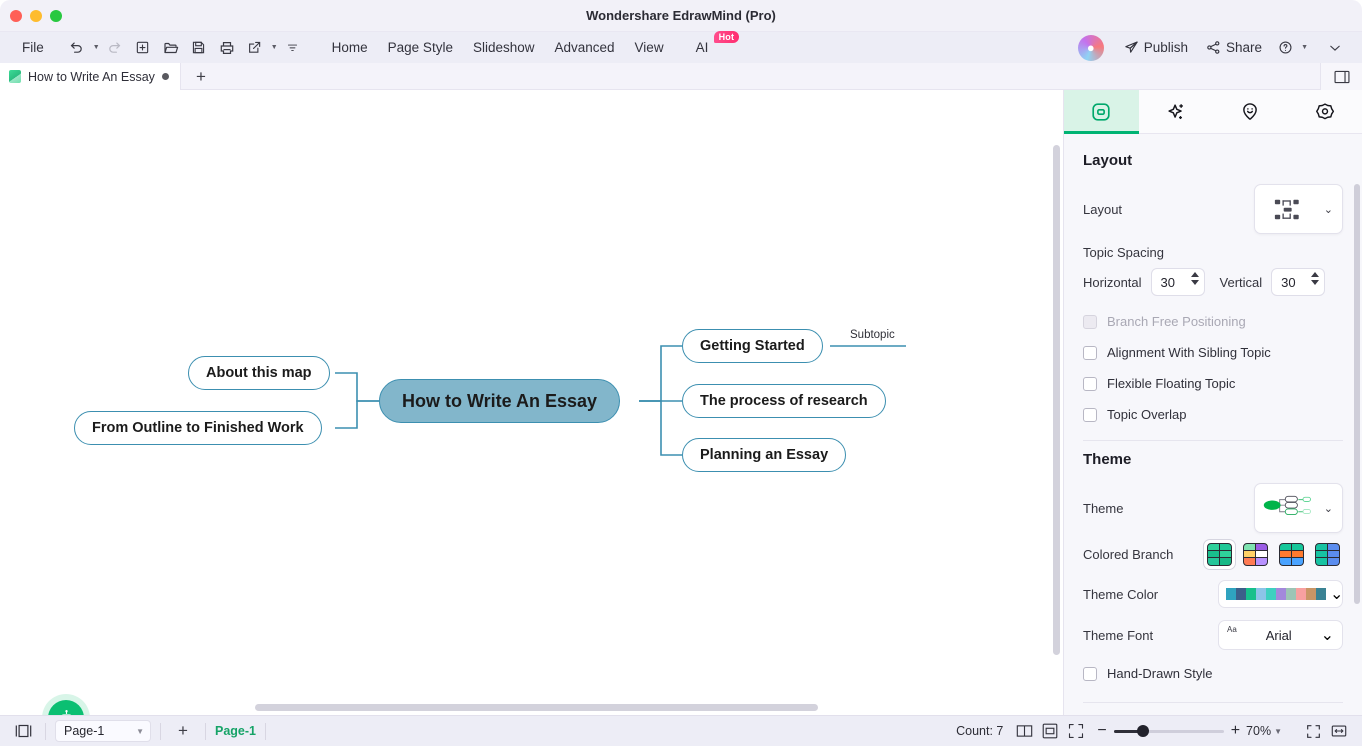  Describe the element at coordinates (681, 730) in the screenshot. I see `status-bar: Page-1 ▼ + Page-1 Count: 7 − + 70% ▼` at that location.